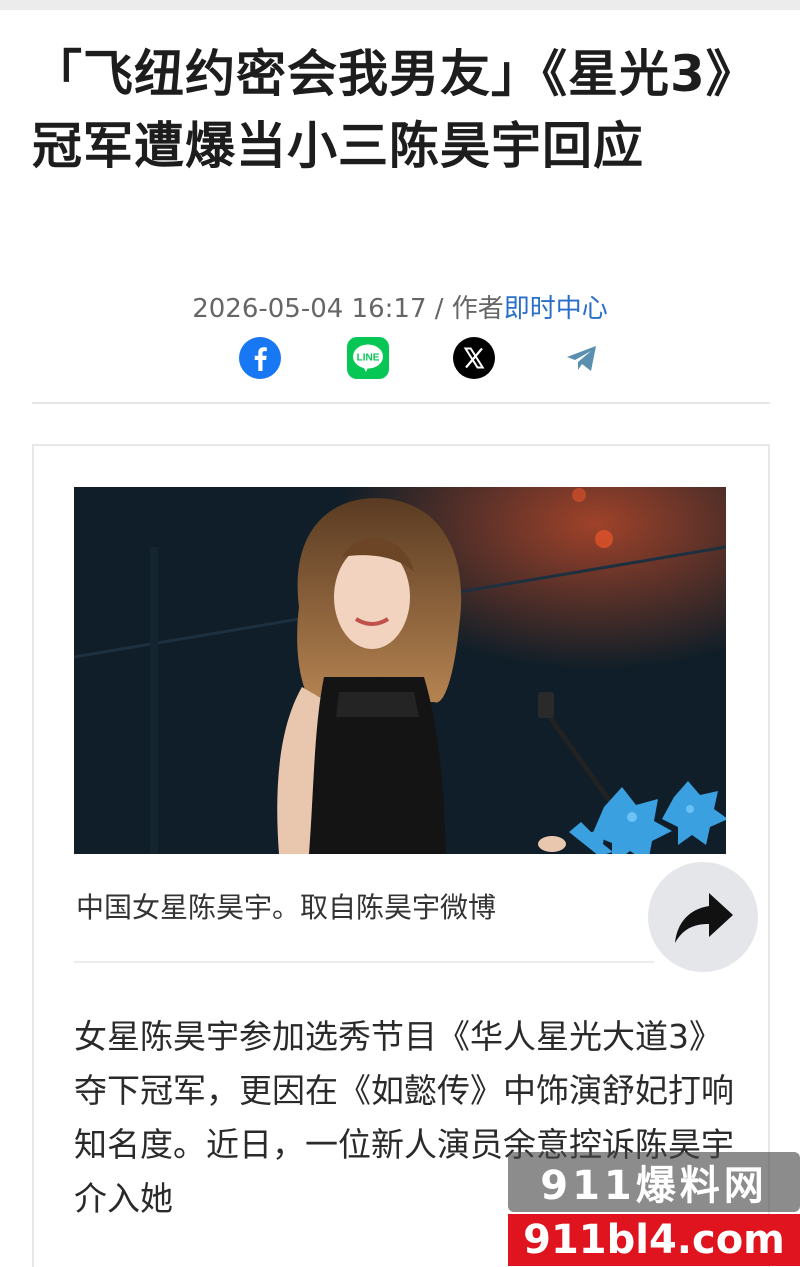 The height and width of the screenshot is (1267, 800). What do you see at coordinates (364, 962) in the screenshot?
I see `caption-divider` at bounding box center [364, 962].